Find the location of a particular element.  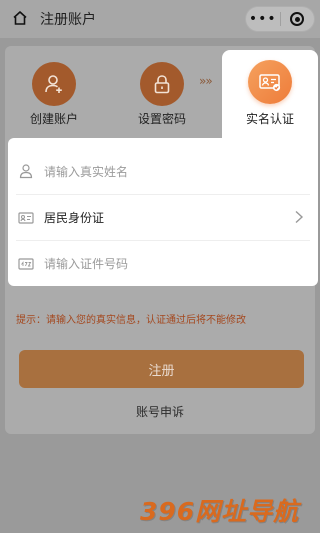

register-button: 注册 is located at coordinates (161, 369).